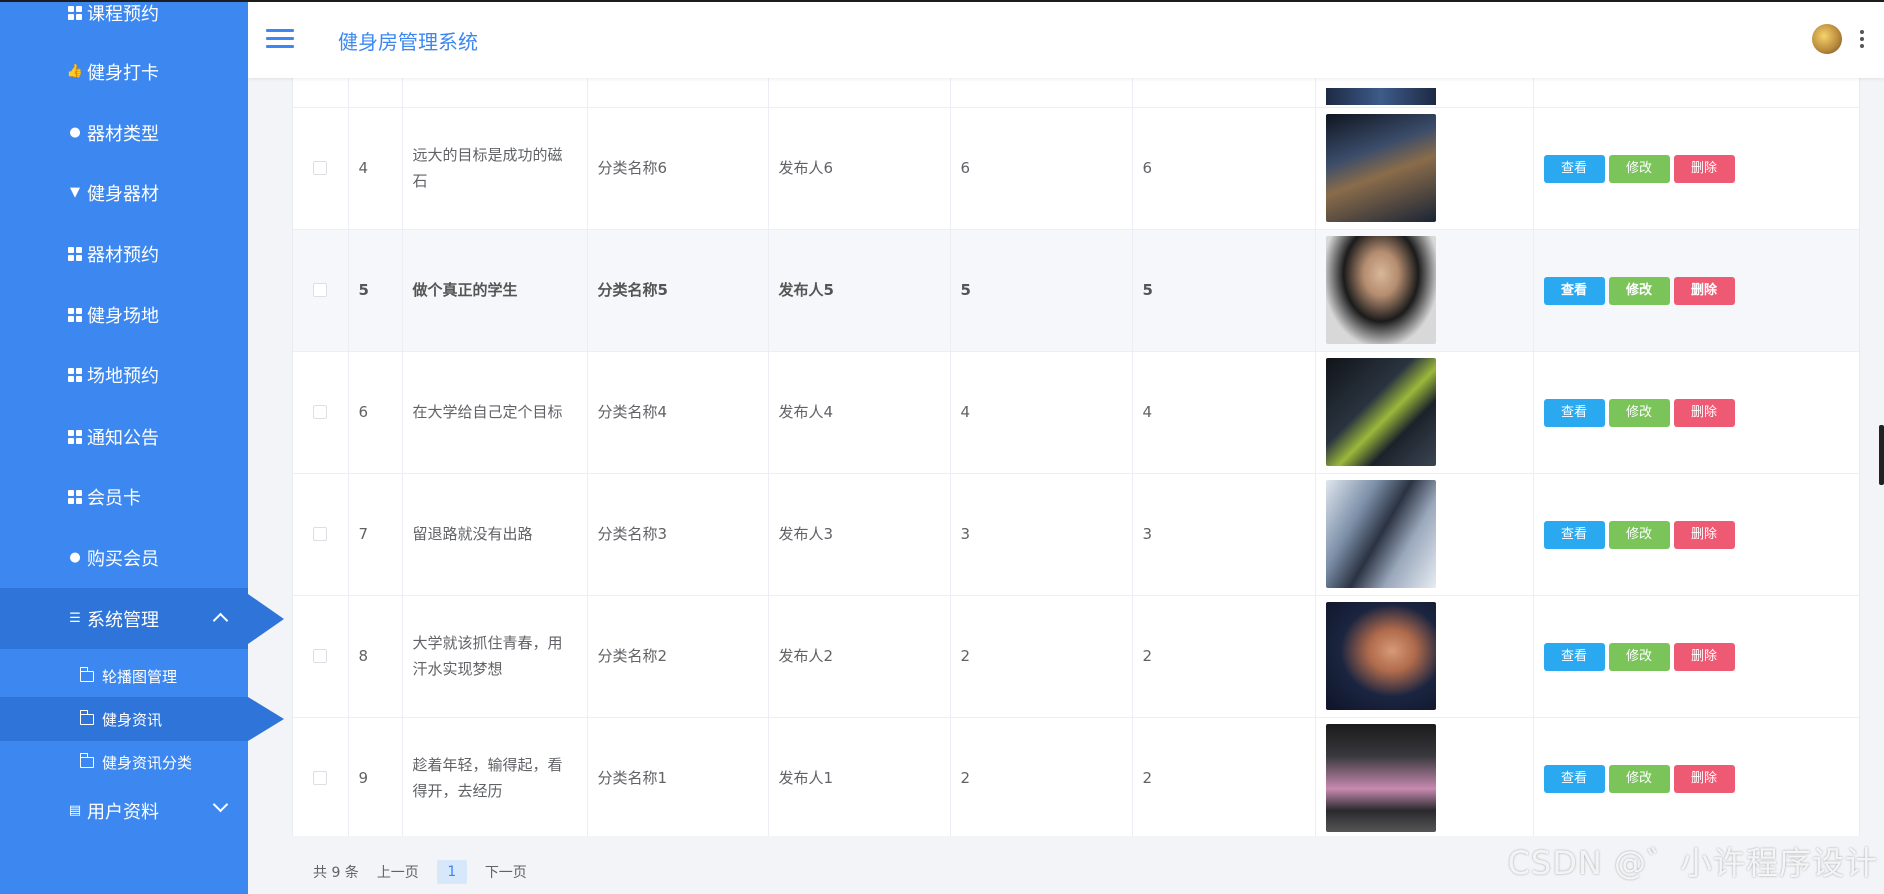 The height and width of the screenshot is (894, 1884). What do you see at coordinates (266, 719) in the screenshot?
I see `active-submenu-pointer` at bounding box center [266, 719].